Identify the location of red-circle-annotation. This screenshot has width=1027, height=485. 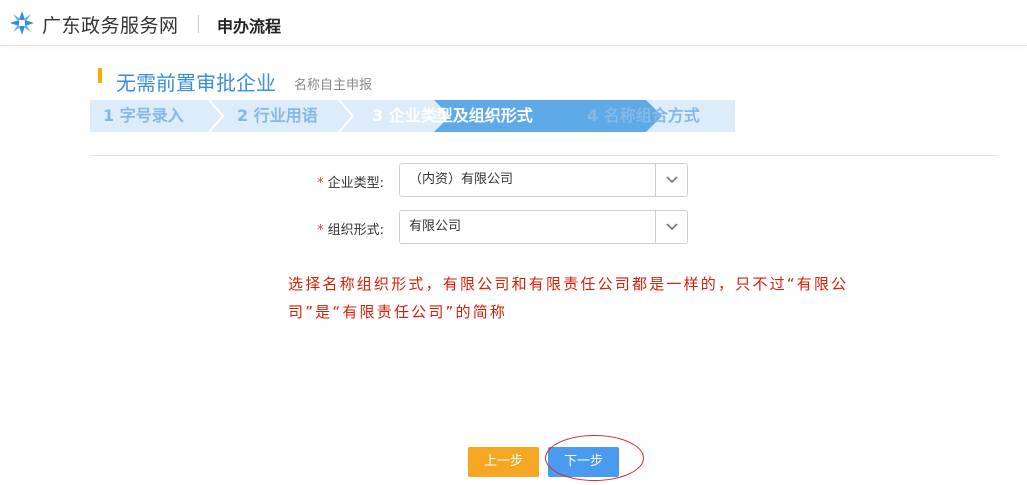
(594, 458).